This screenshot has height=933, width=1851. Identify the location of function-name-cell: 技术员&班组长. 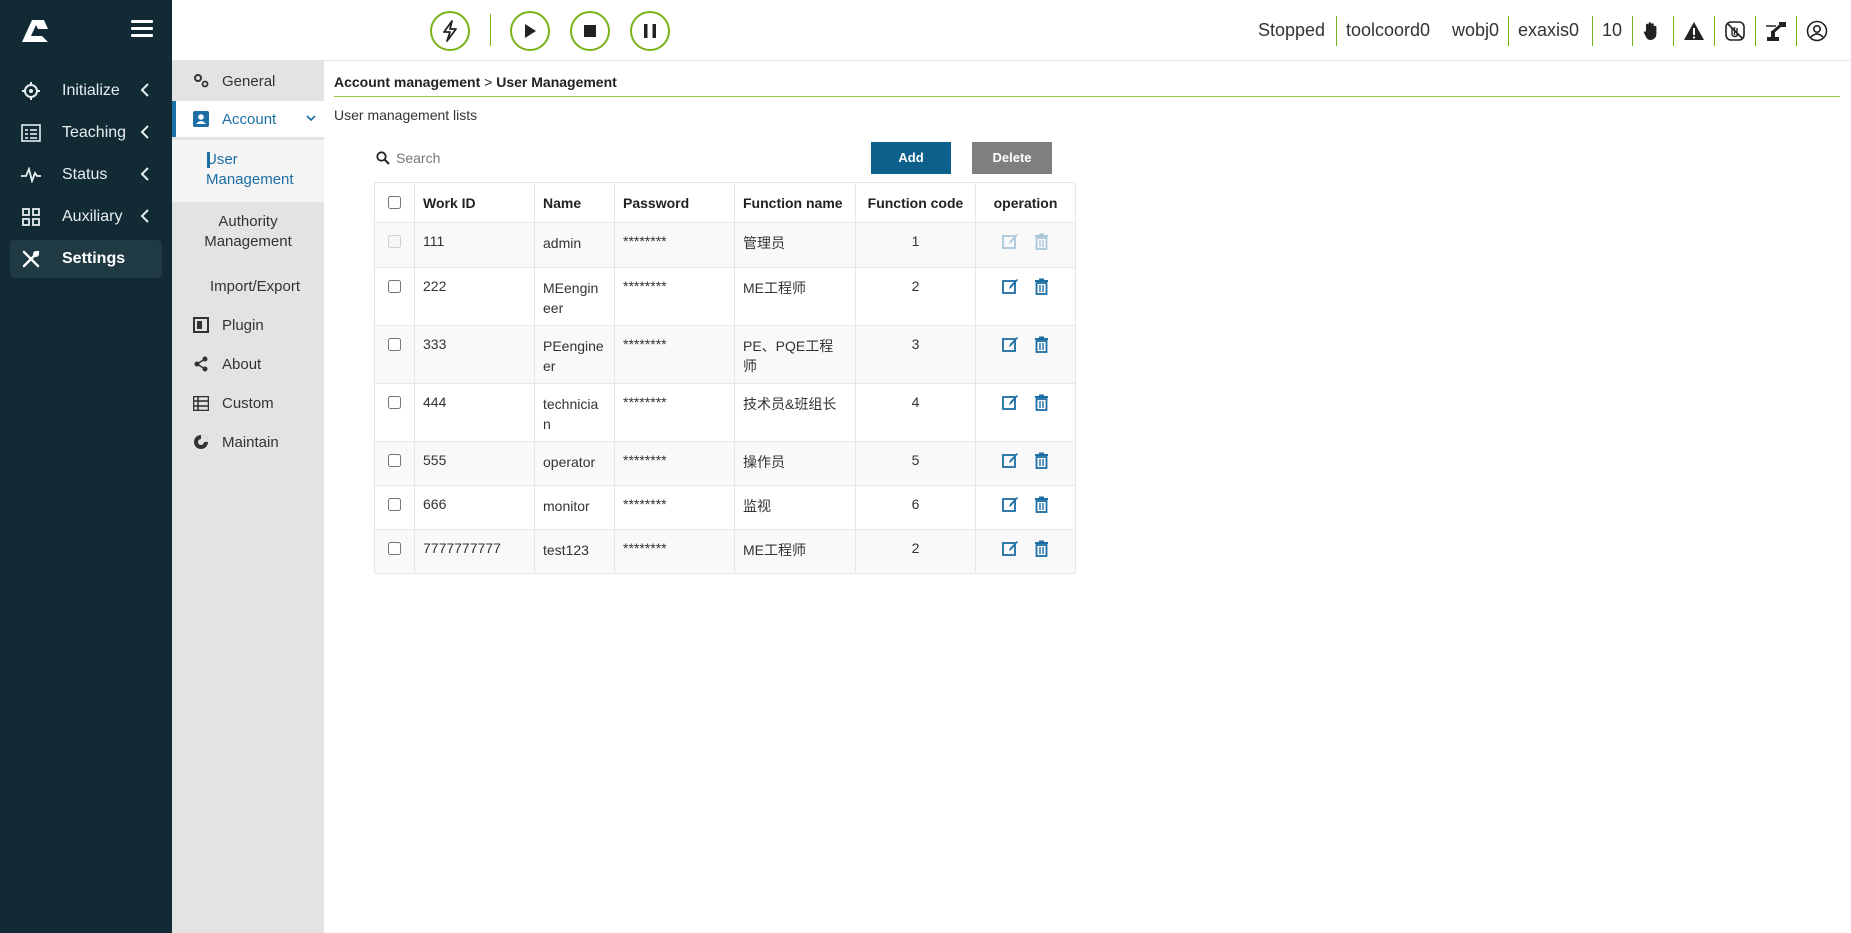
(795, 412).